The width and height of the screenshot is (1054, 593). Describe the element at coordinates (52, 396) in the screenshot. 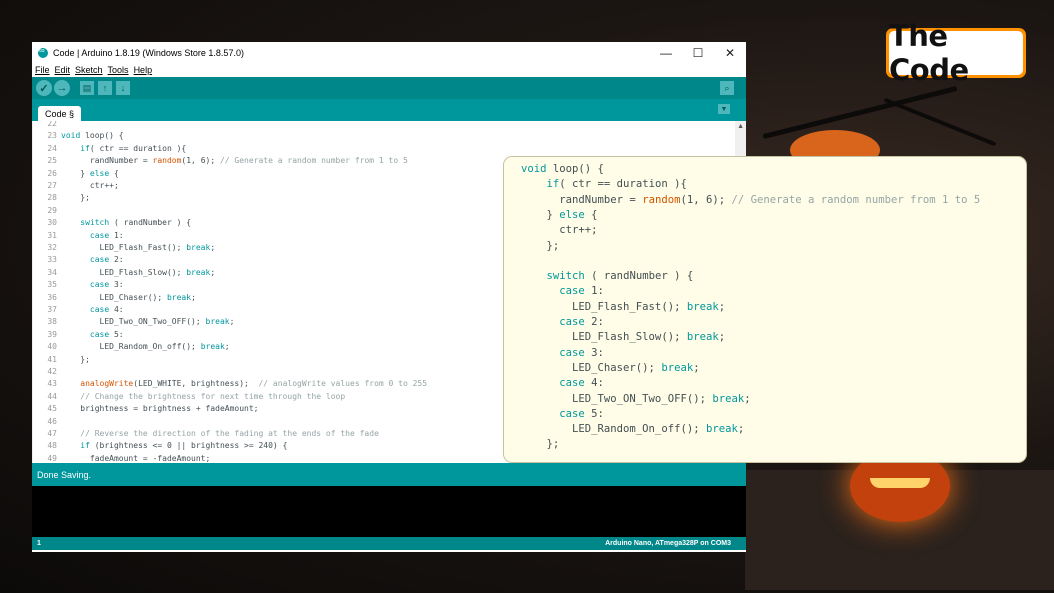

I see `line-number: 44` at that location.